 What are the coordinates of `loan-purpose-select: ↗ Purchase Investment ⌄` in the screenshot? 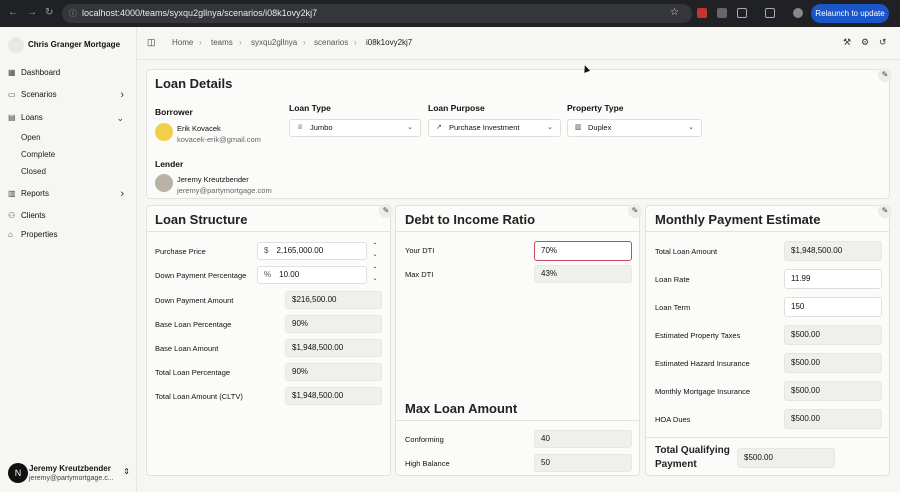 It's located at (494, 128).